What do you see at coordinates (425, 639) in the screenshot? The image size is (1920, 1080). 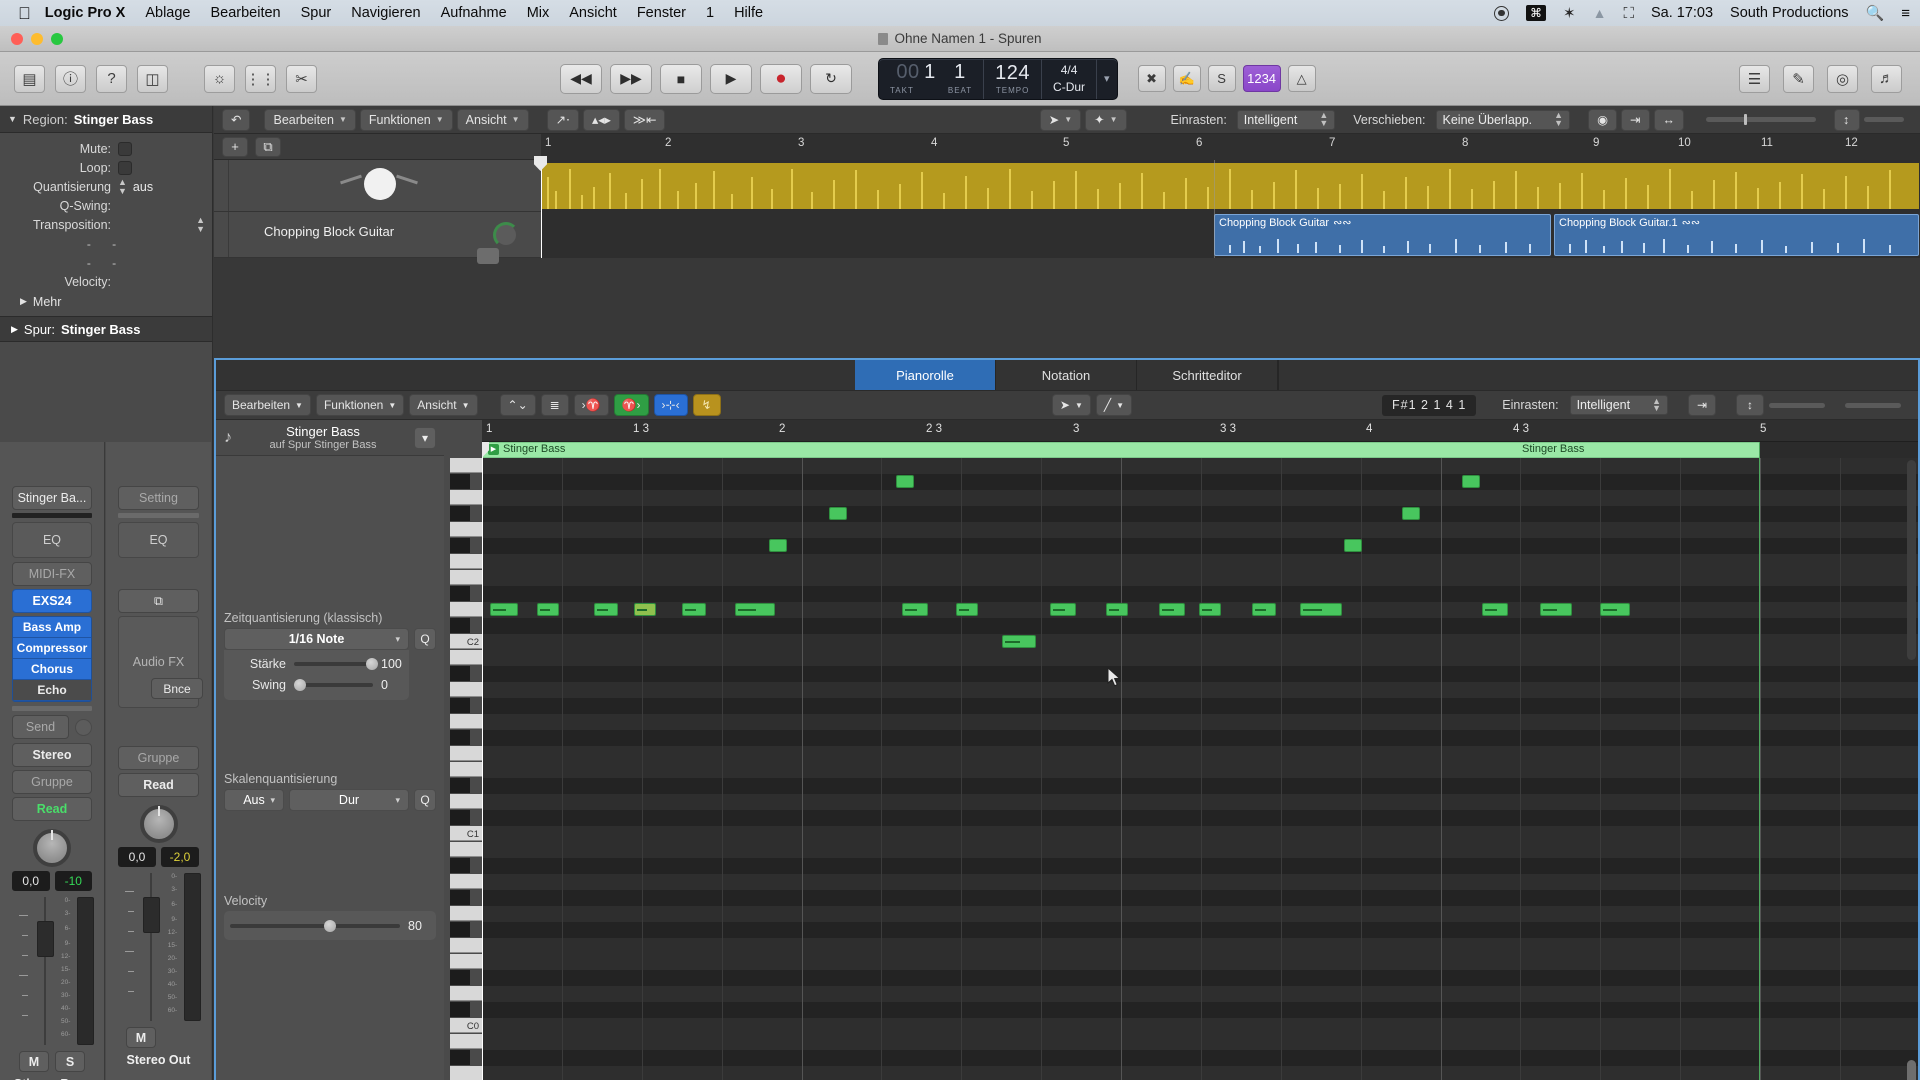 I see `time-quantize-q-button: Q` at bounding box center [425, 639].